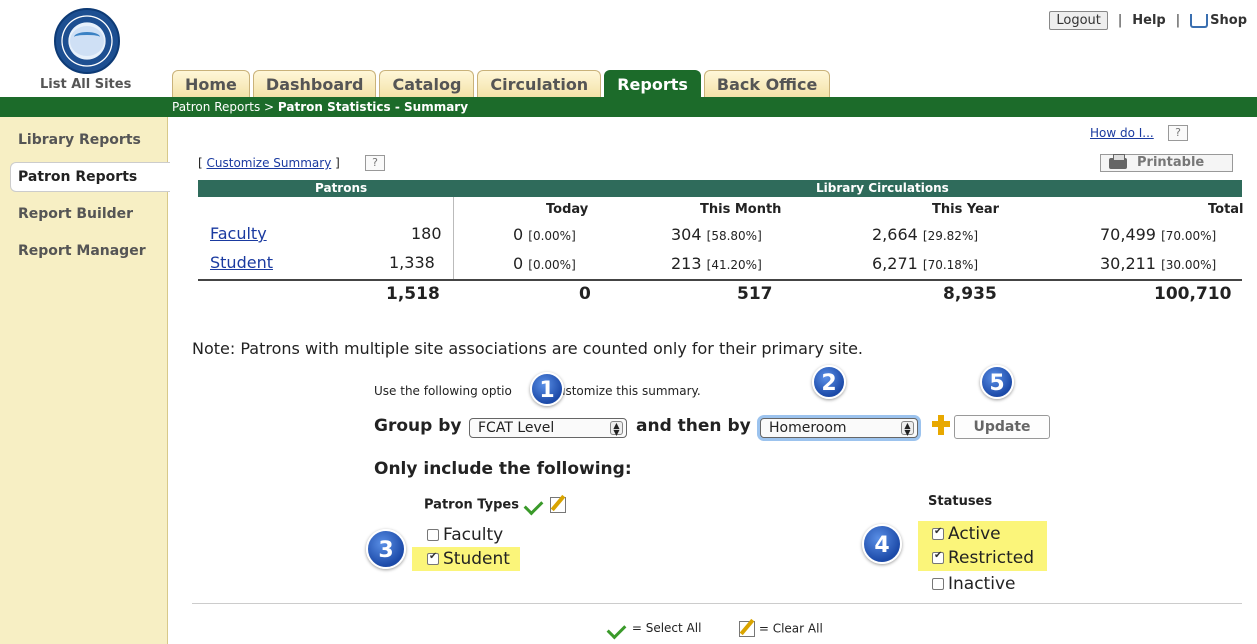  What do you see at coordinates (453, 238) in the screenshot?
I see `column-divider` at bounding box center [453, 238].